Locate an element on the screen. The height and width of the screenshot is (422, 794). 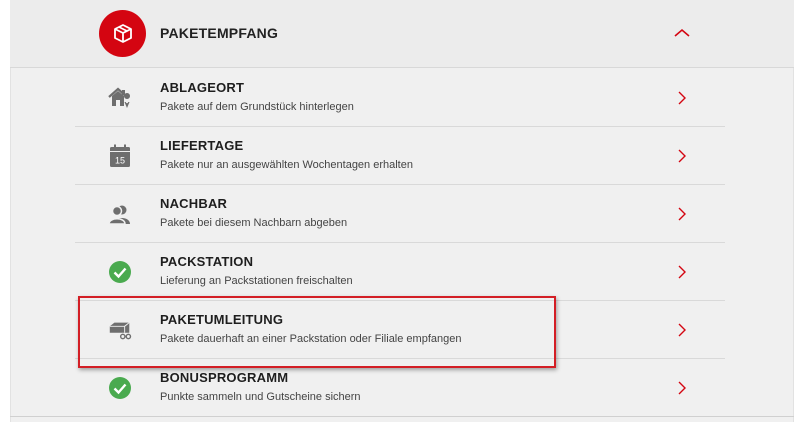
item-title: BONUSPROGRAMM is located at coordinates (224, 377).